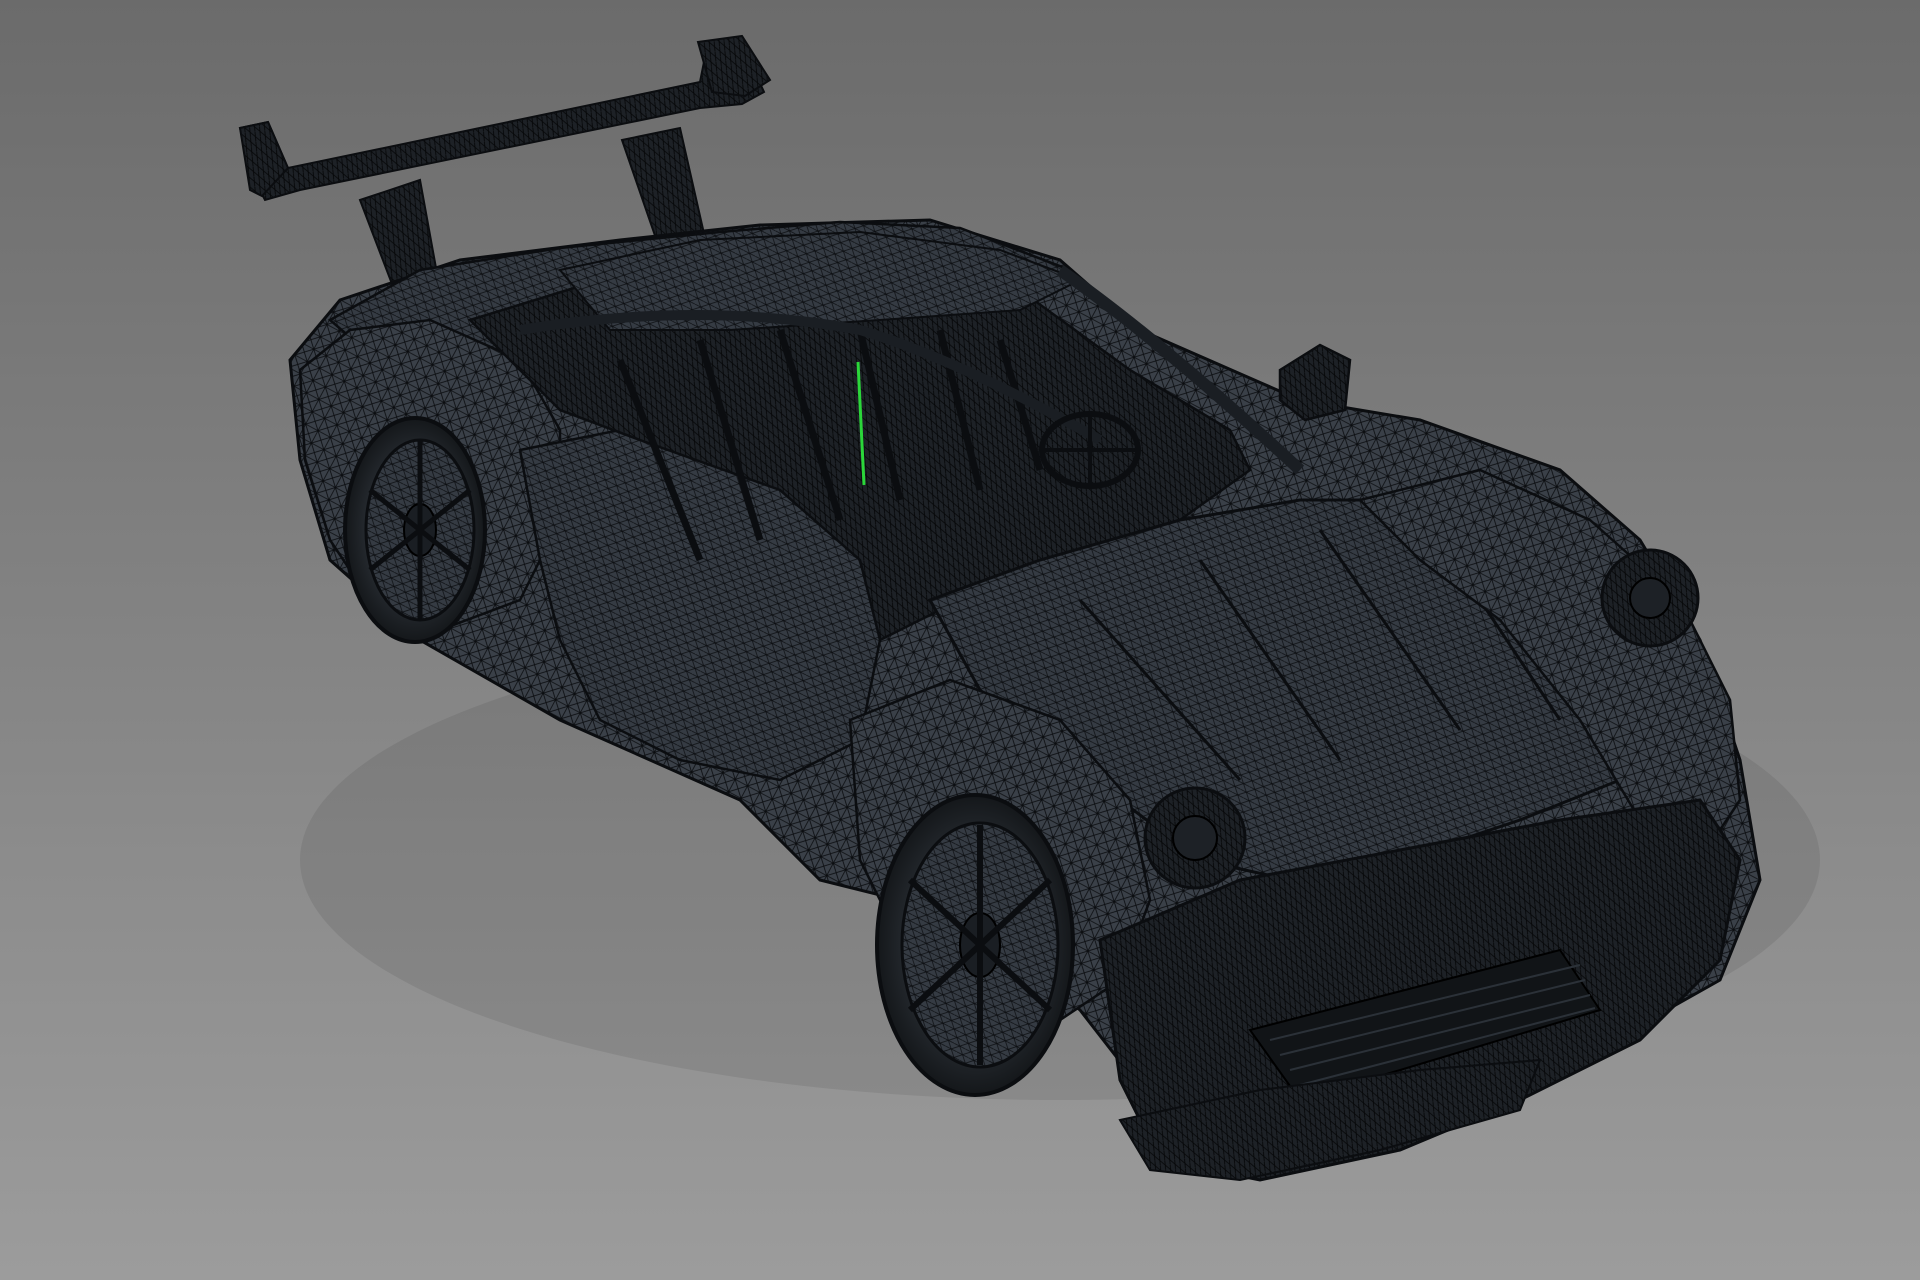 The height and width of the screenshot is (1280, 1920). What do you see at coordinates (1650, 598) in the screenshot?
I see `headlight-right` at bounding box center [1650, 598].